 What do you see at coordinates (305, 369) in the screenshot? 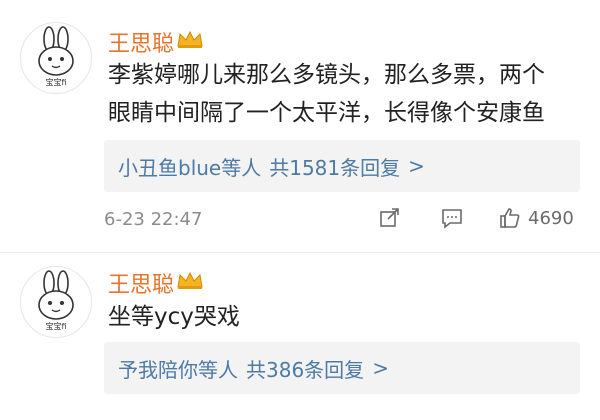
I see `reply-count: 共386条回复` at bounding box center [305, 369].